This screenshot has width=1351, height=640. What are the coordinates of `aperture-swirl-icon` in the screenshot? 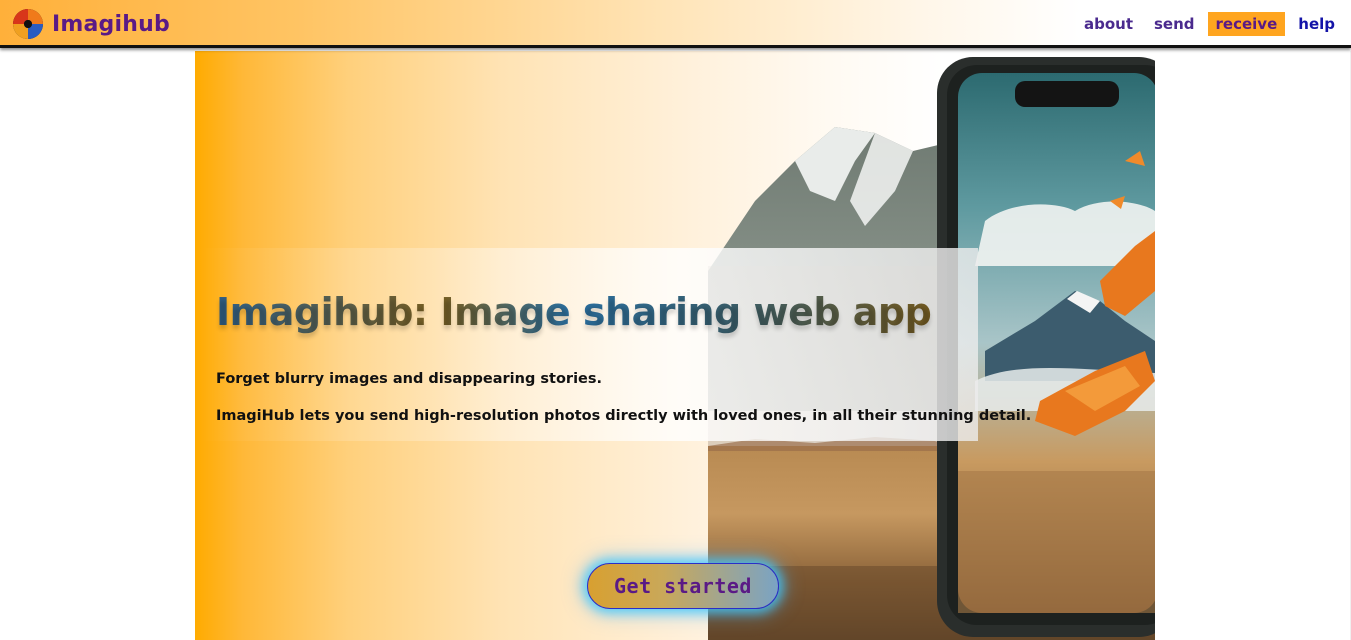 It's located at (28, 24).